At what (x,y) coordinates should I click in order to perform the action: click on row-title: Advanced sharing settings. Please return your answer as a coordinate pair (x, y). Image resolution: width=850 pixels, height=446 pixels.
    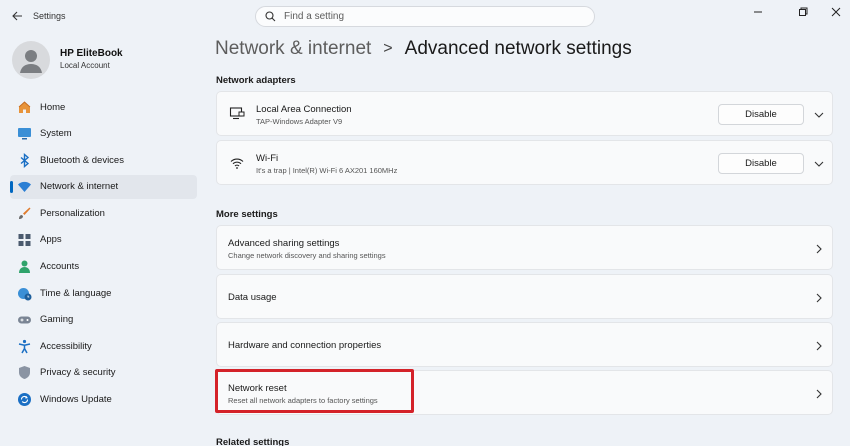
    Looking at the image, I should click on (284, 243).